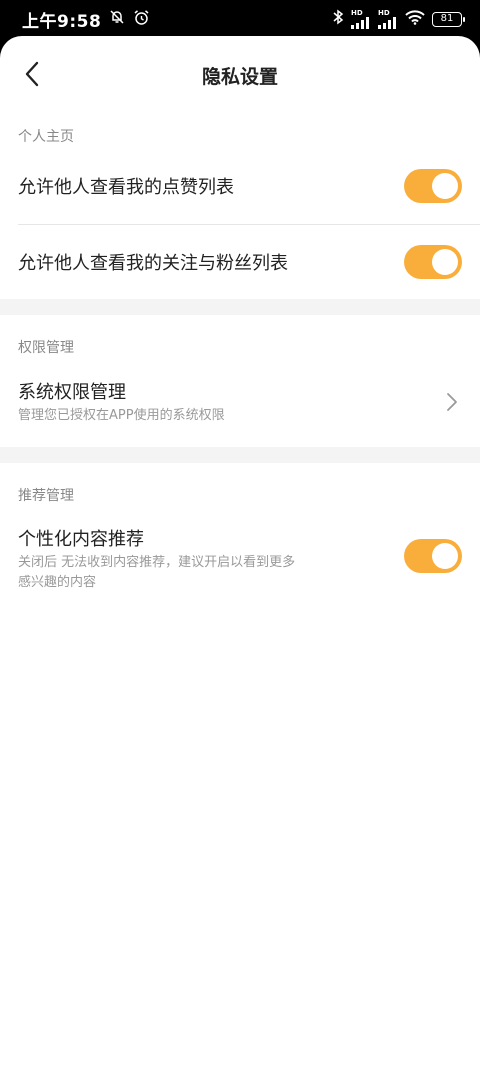  I want to click on back-arrow-icon, so click(32, 74).